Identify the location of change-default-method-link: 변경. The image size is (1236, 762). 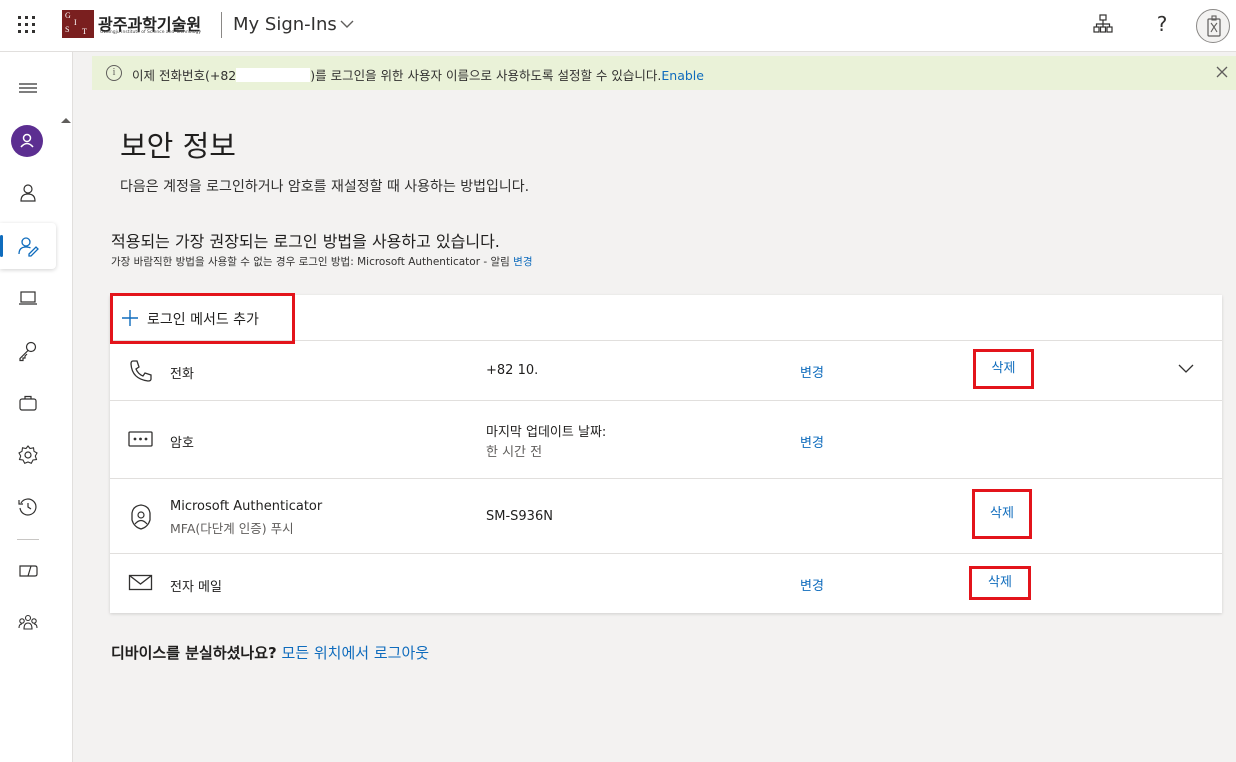
(522, 262).